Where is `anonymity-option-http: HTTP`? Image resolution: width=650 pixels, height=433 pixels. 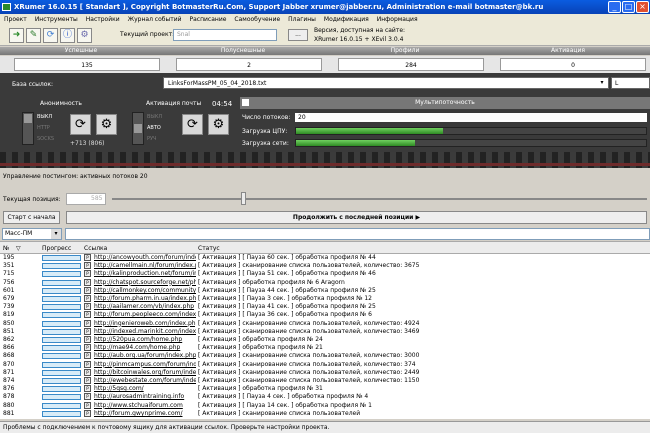
anonymity-option-http: HTTP is located at coordinates (43, 128).